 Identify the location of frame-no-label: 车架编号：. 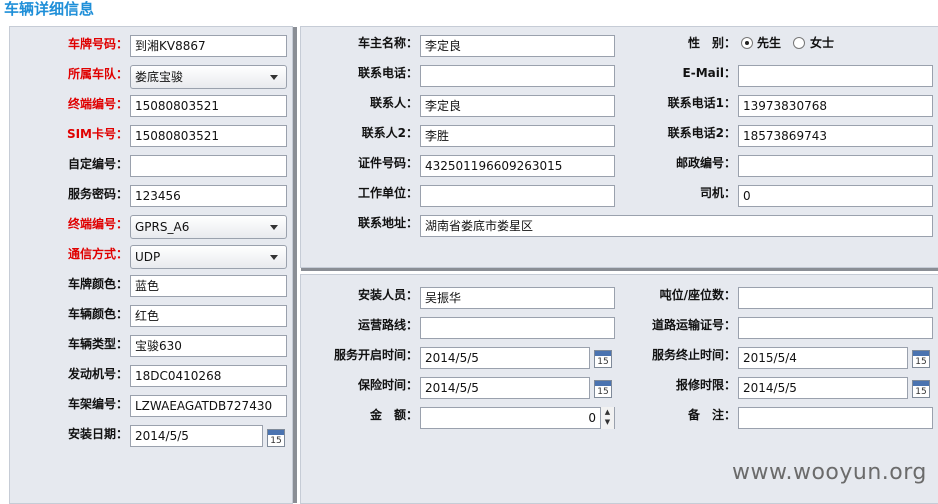
(97, 404).